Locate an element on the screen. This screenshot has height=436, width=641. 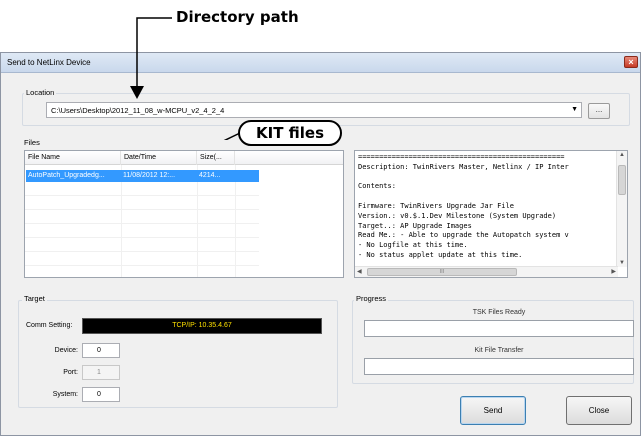
directory-path-arrow-line is located at coordinates (154, 52).